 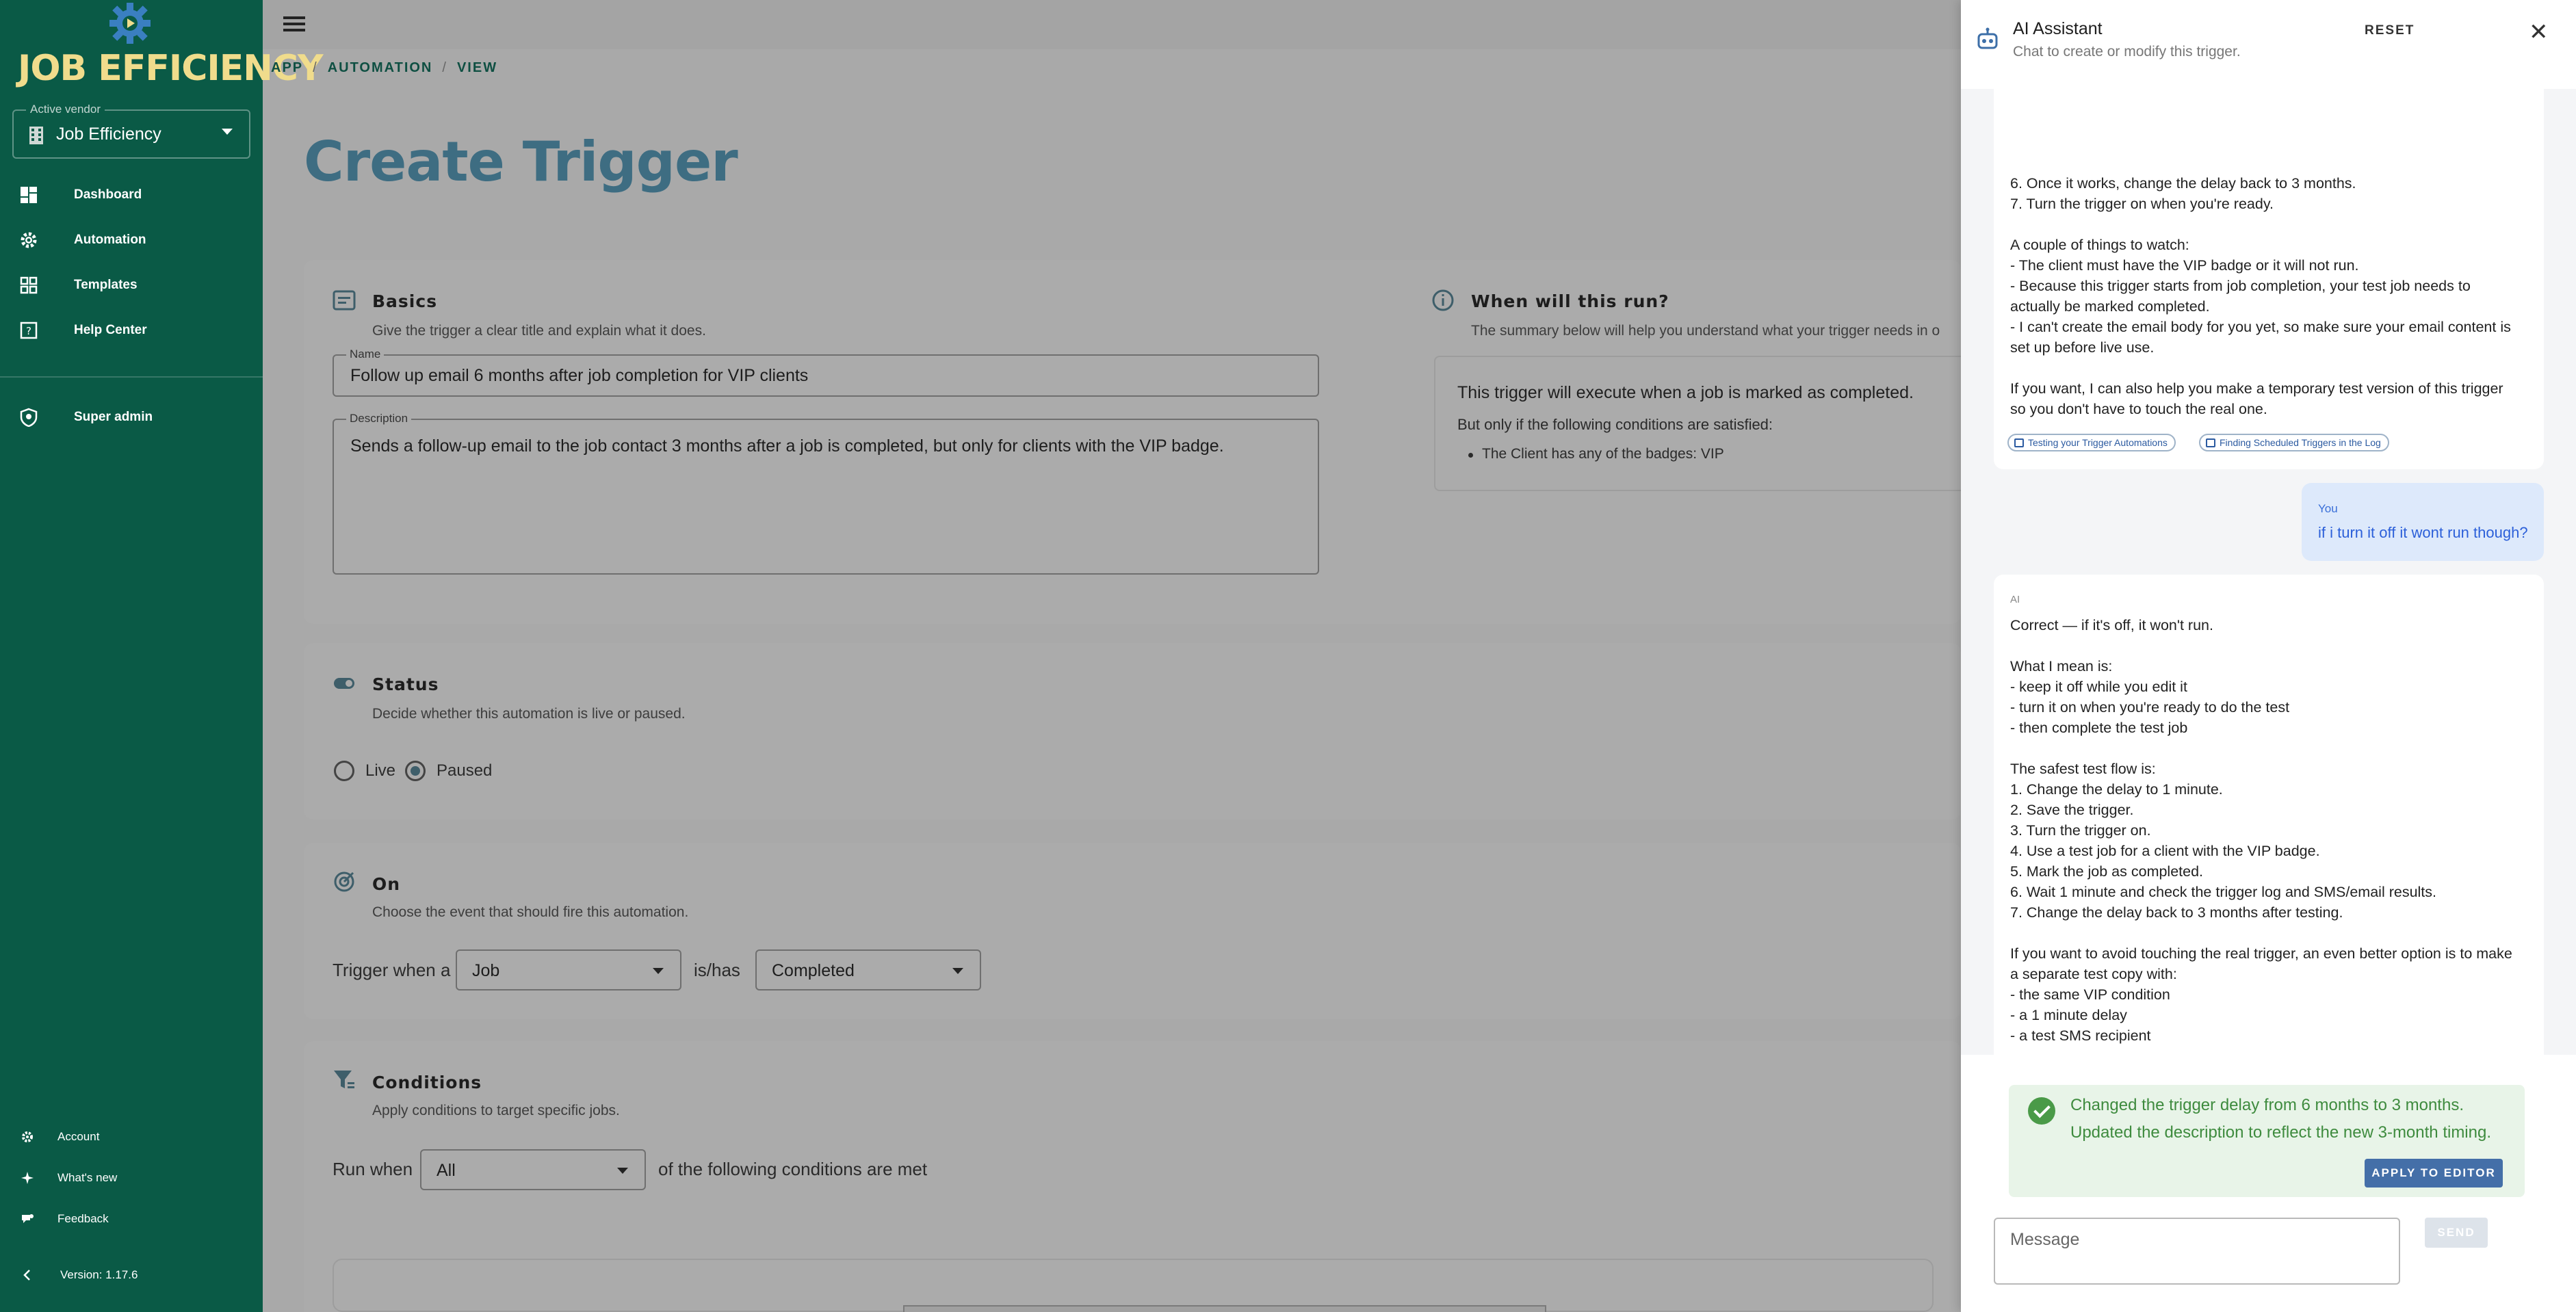 What do you see at coordinates (2110, 307) in the screenshot?
I see `message-line: actually be marked completed.` at bounding box center [2110, 307].